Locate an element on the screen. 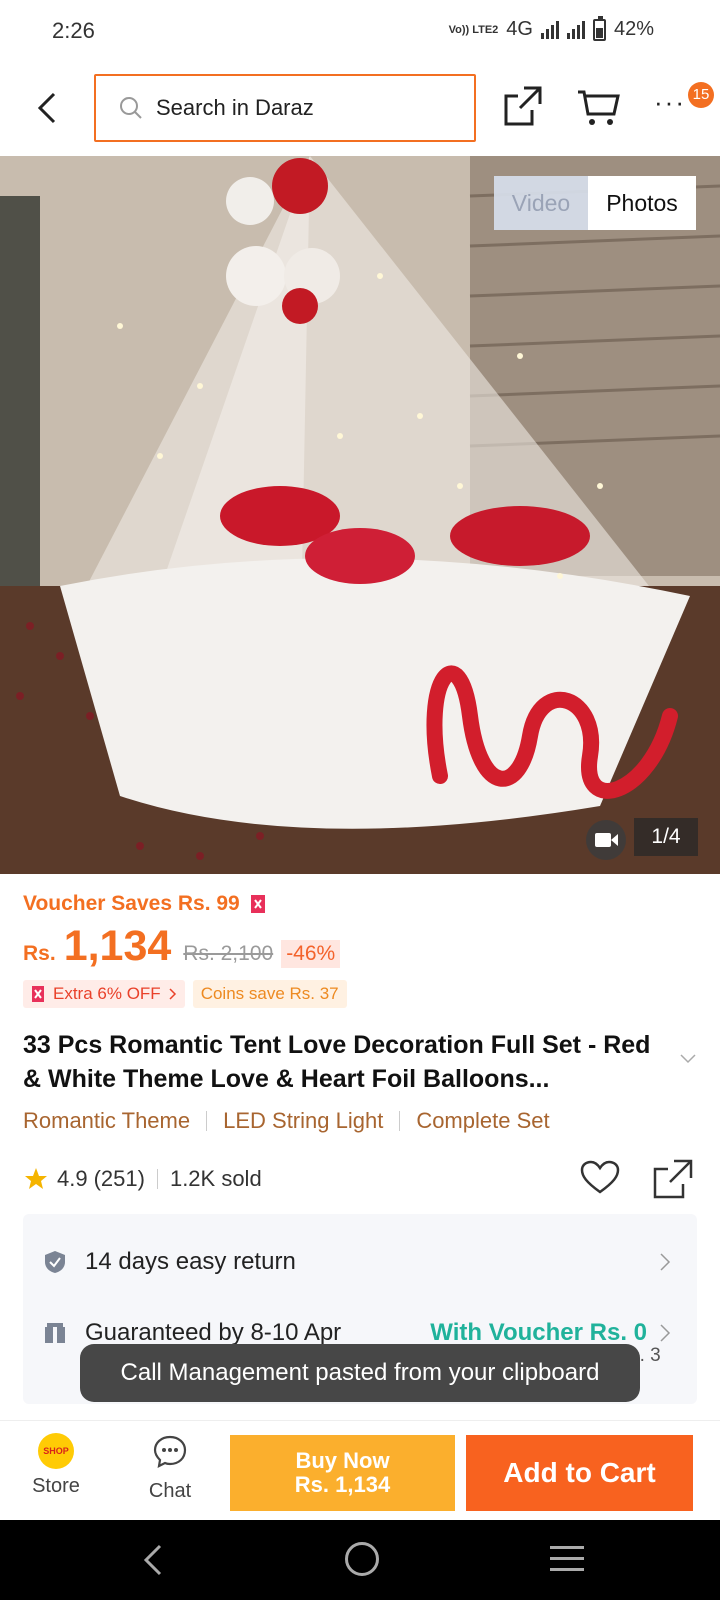  app-header: Search in Daraz ··· 15 is located at coordinates (360, 108).